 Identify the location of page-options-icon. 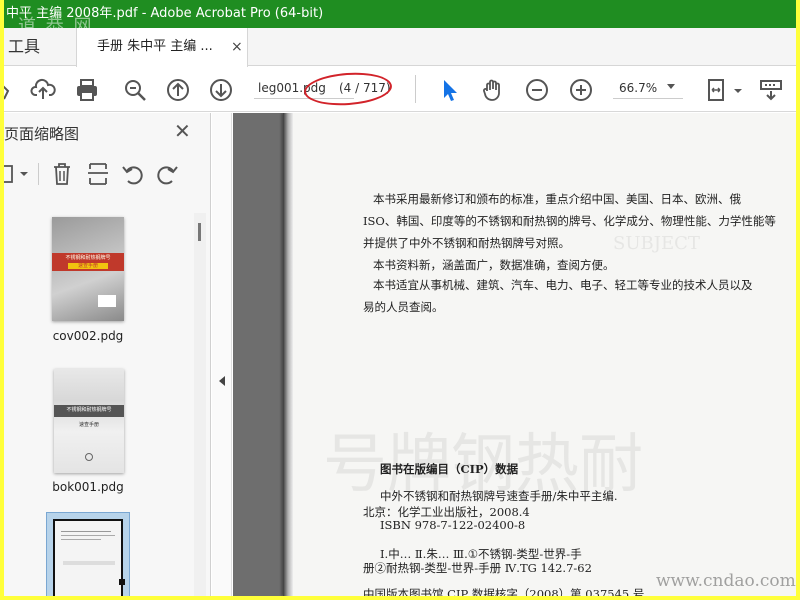
(19, 174).